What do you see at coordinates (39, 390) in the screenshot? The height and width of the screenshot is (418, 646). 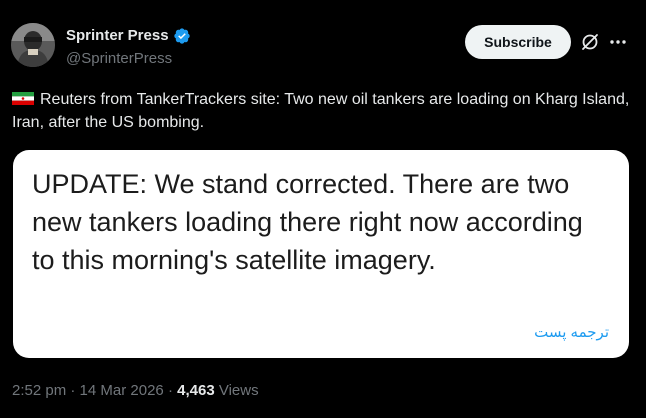 I see `tweet-time: 2:52 pm` at bounding box center [39, 390].